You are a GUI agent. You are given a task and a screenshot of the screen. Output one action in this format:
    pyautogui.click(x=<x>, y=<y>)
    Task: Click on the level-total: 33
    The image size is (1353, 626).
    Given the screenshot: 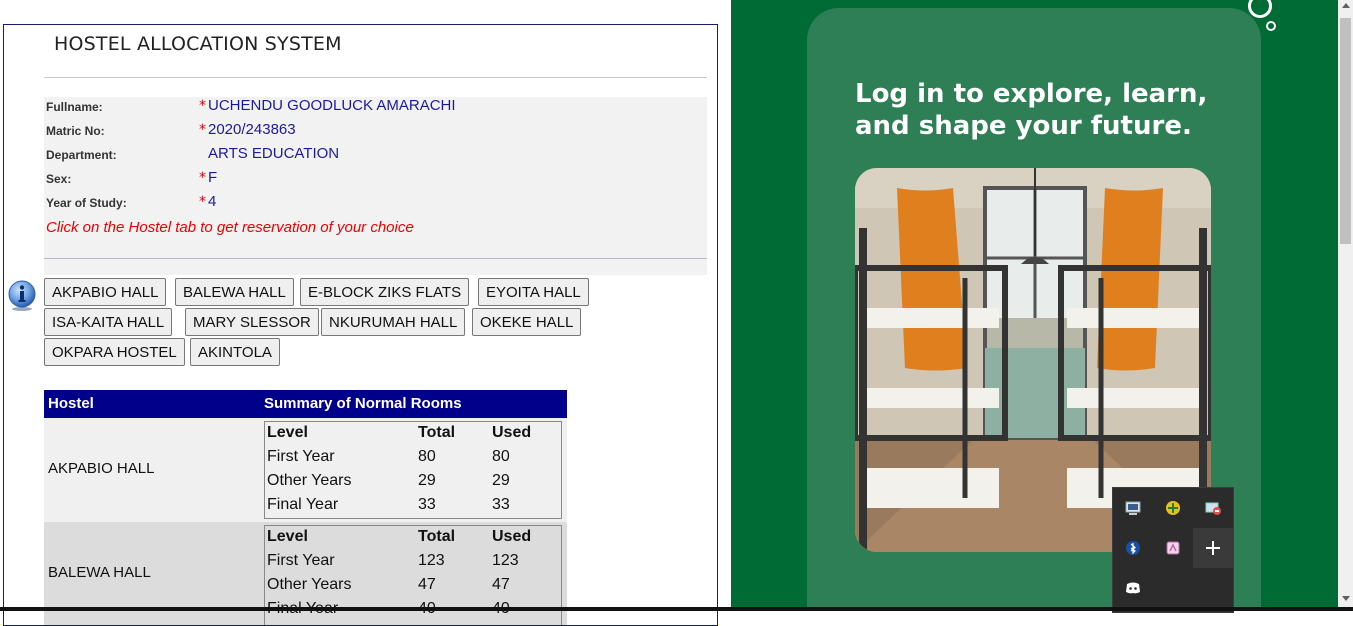 What is the action you would take?
    pyautogui.click(x=427, y=504)
    